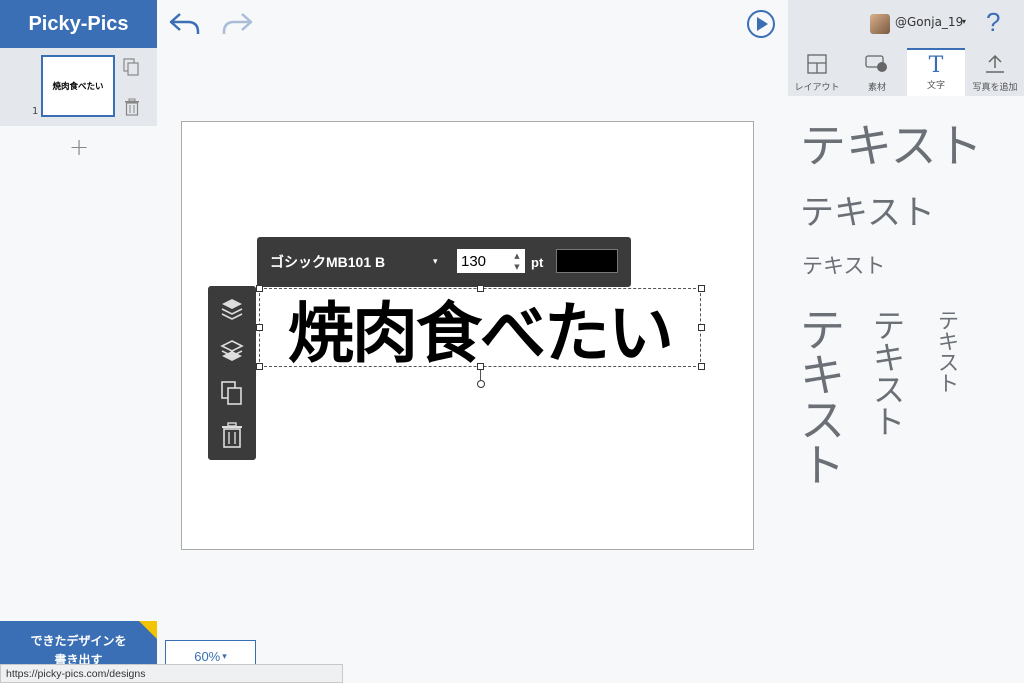 Image resolution: width=1024 pixels, height=683 pixels. What do you see at coordinates (880, 24) in the screenshot?
I see `avatar` at bounding box center [880, 24].